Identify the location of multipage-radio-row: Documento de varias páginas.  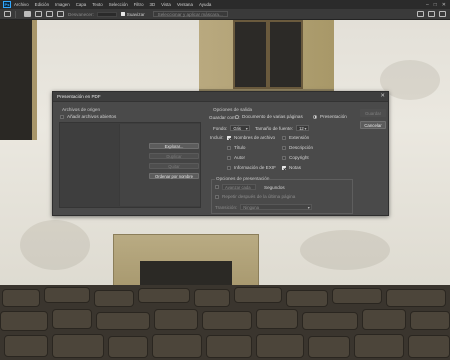
(269, 116).